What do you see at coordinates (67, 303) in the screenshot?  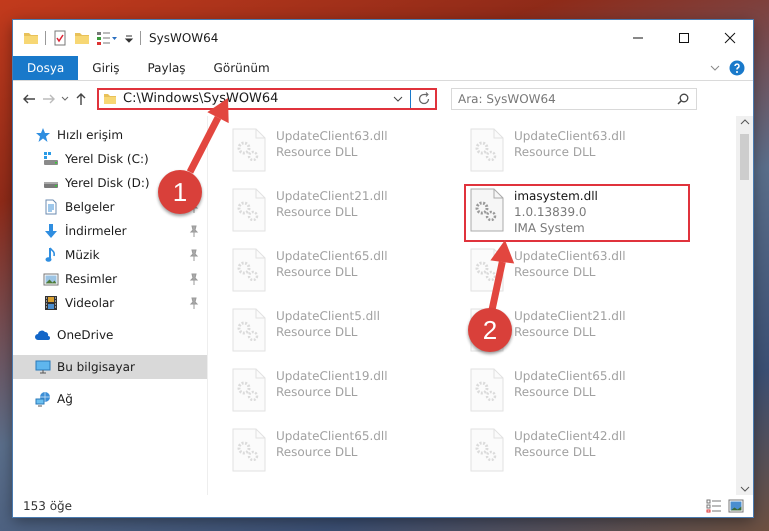 I see `sidebar-item: Videolar` at bounding box center [67, 303].